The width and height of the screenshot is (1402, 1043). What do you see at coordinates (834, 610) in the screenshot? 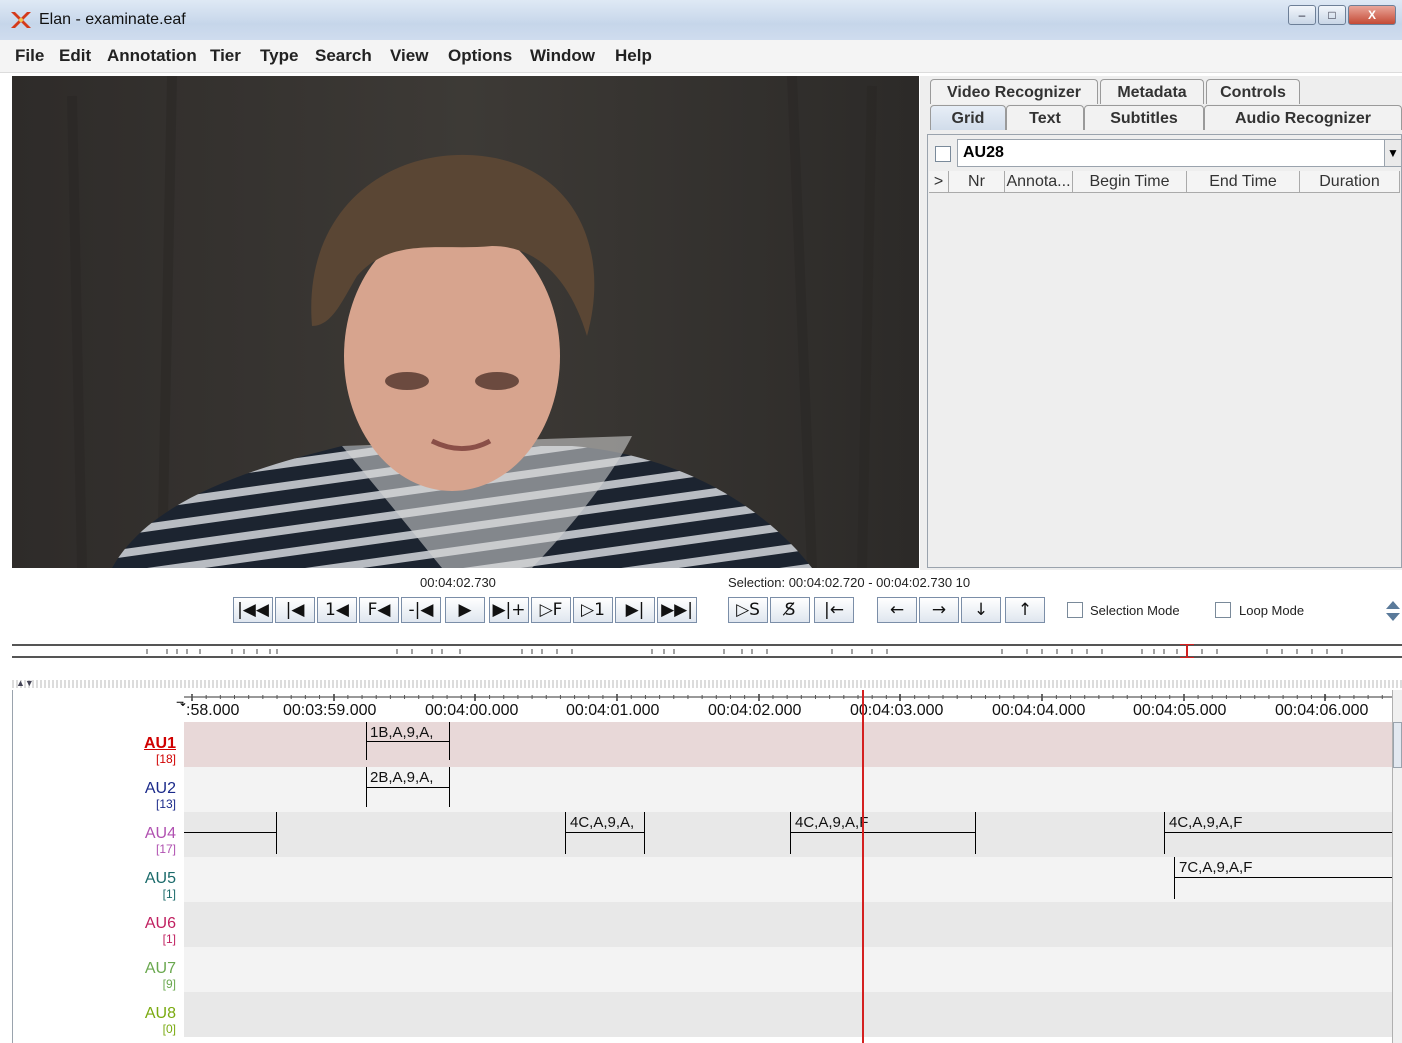
I see `selection-begin-button: |←` at bounding box center [834, 610].